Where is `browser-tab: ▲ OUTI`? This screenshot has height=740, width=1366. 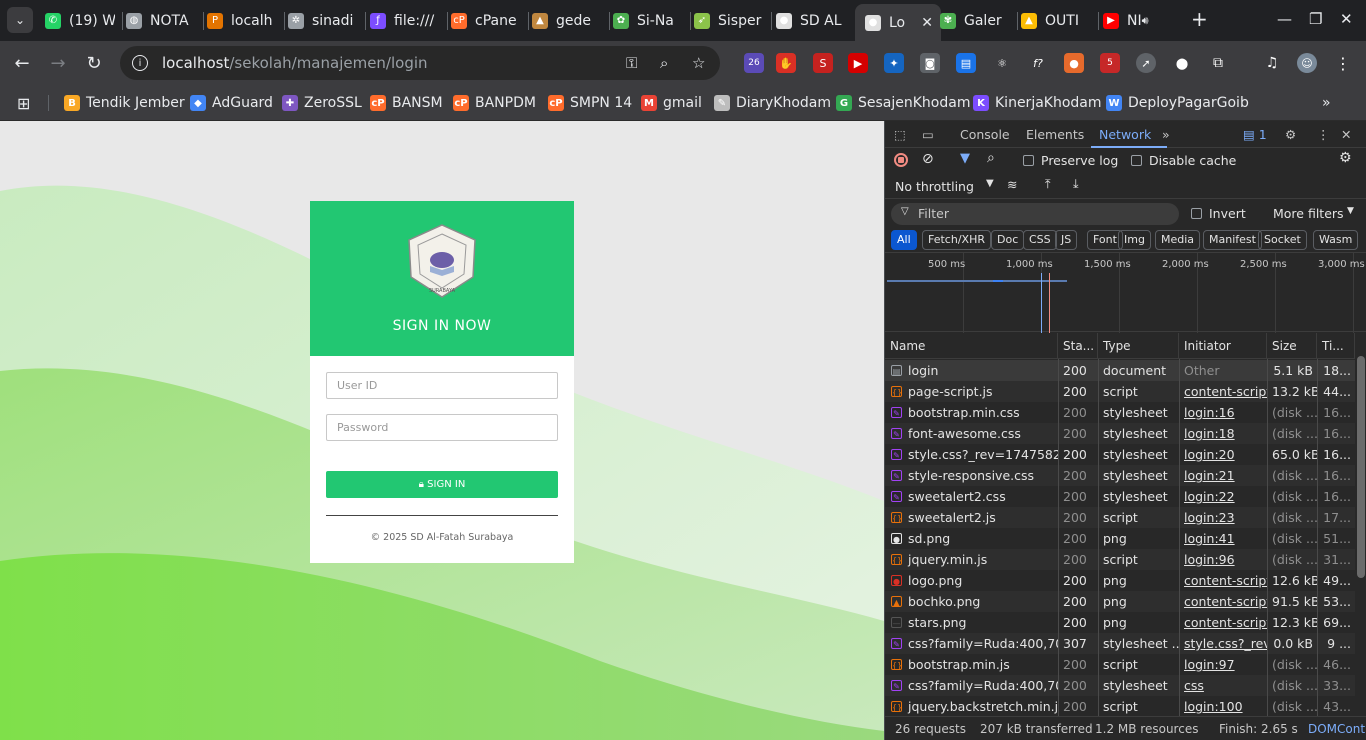
browser-tab: ▲ OUTI is located at coordinates (1056, 20).